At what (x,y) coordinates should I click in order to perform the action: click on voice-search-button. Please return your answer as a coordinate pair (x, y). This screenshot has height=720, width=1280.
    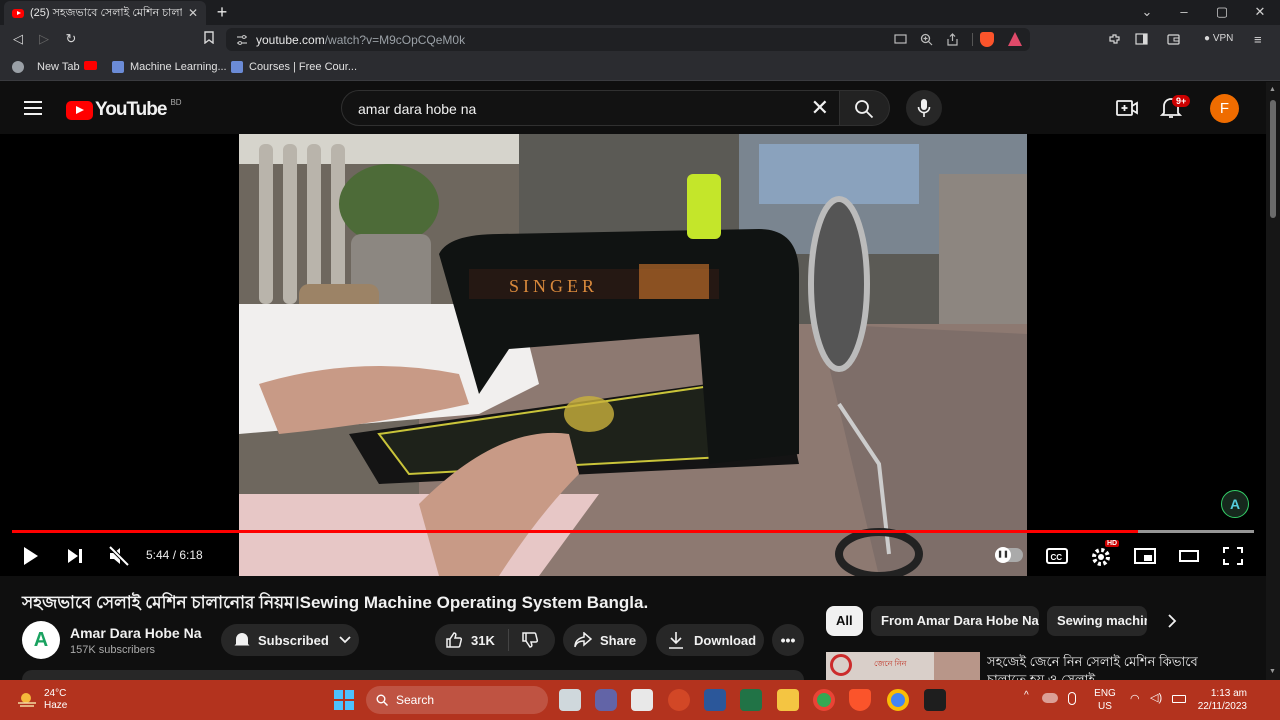
    Looking at the image, I should click on (924, 108).